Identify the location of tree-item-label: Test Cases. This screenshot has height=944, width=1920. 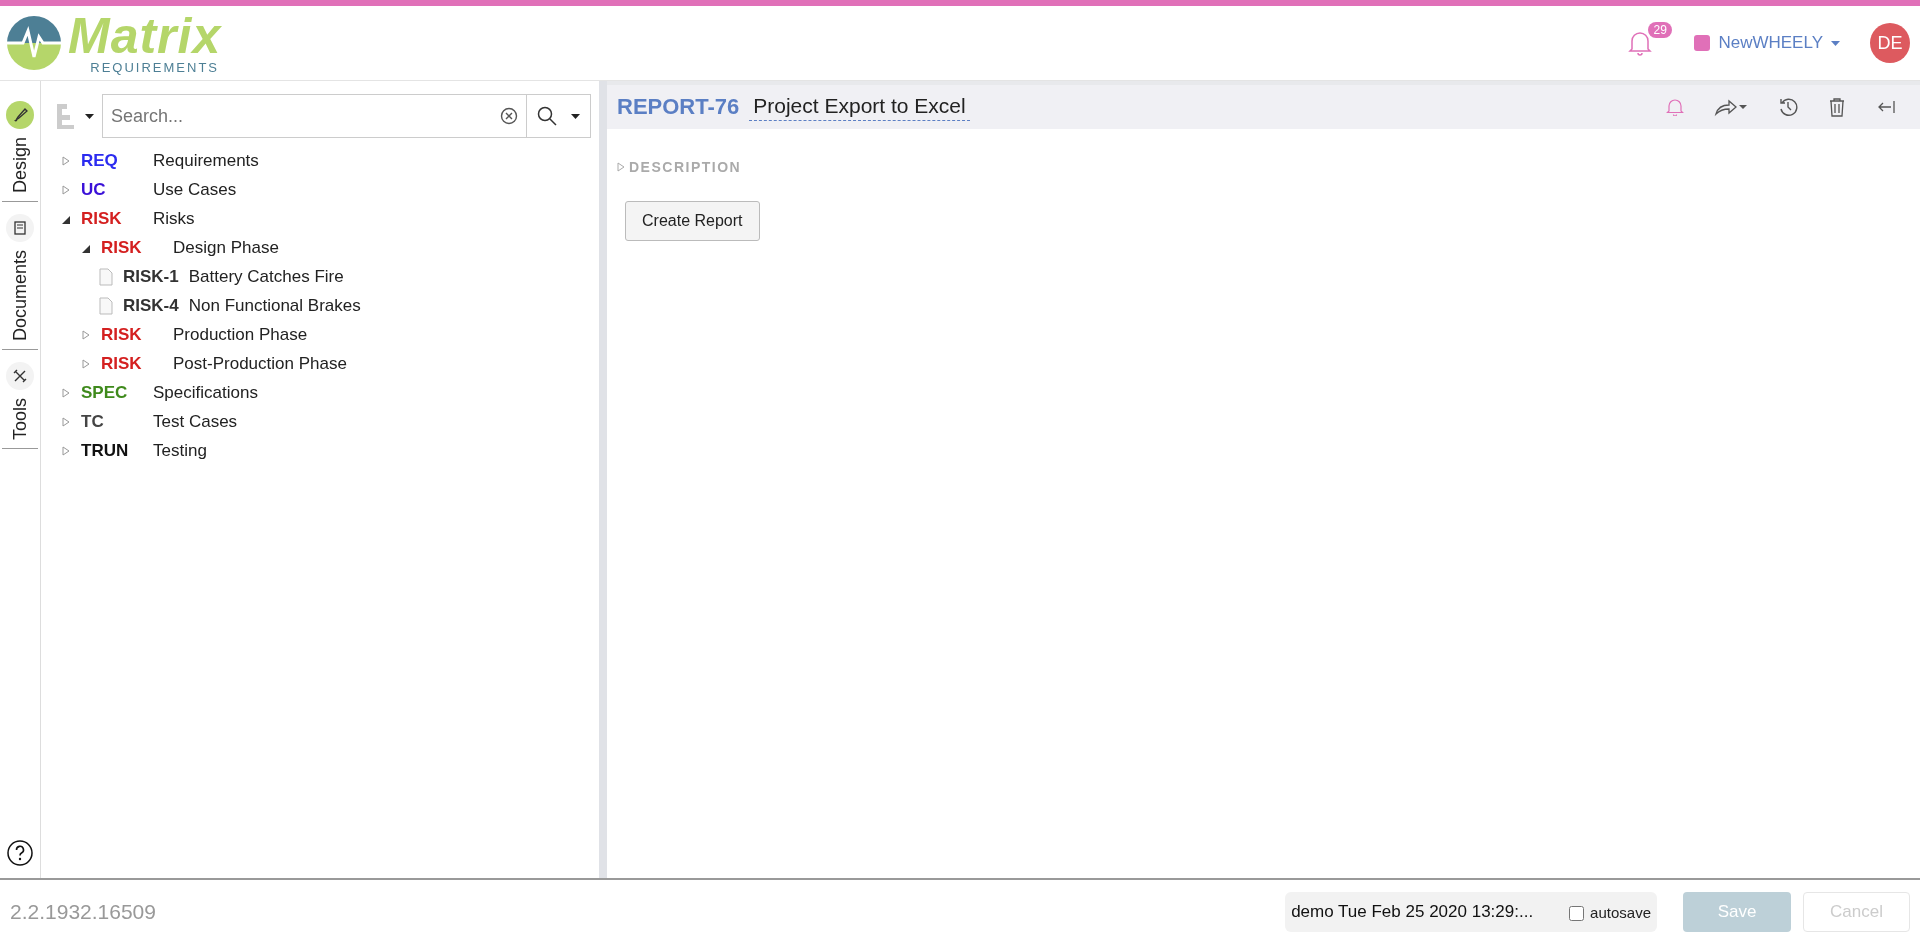
(195, 421).